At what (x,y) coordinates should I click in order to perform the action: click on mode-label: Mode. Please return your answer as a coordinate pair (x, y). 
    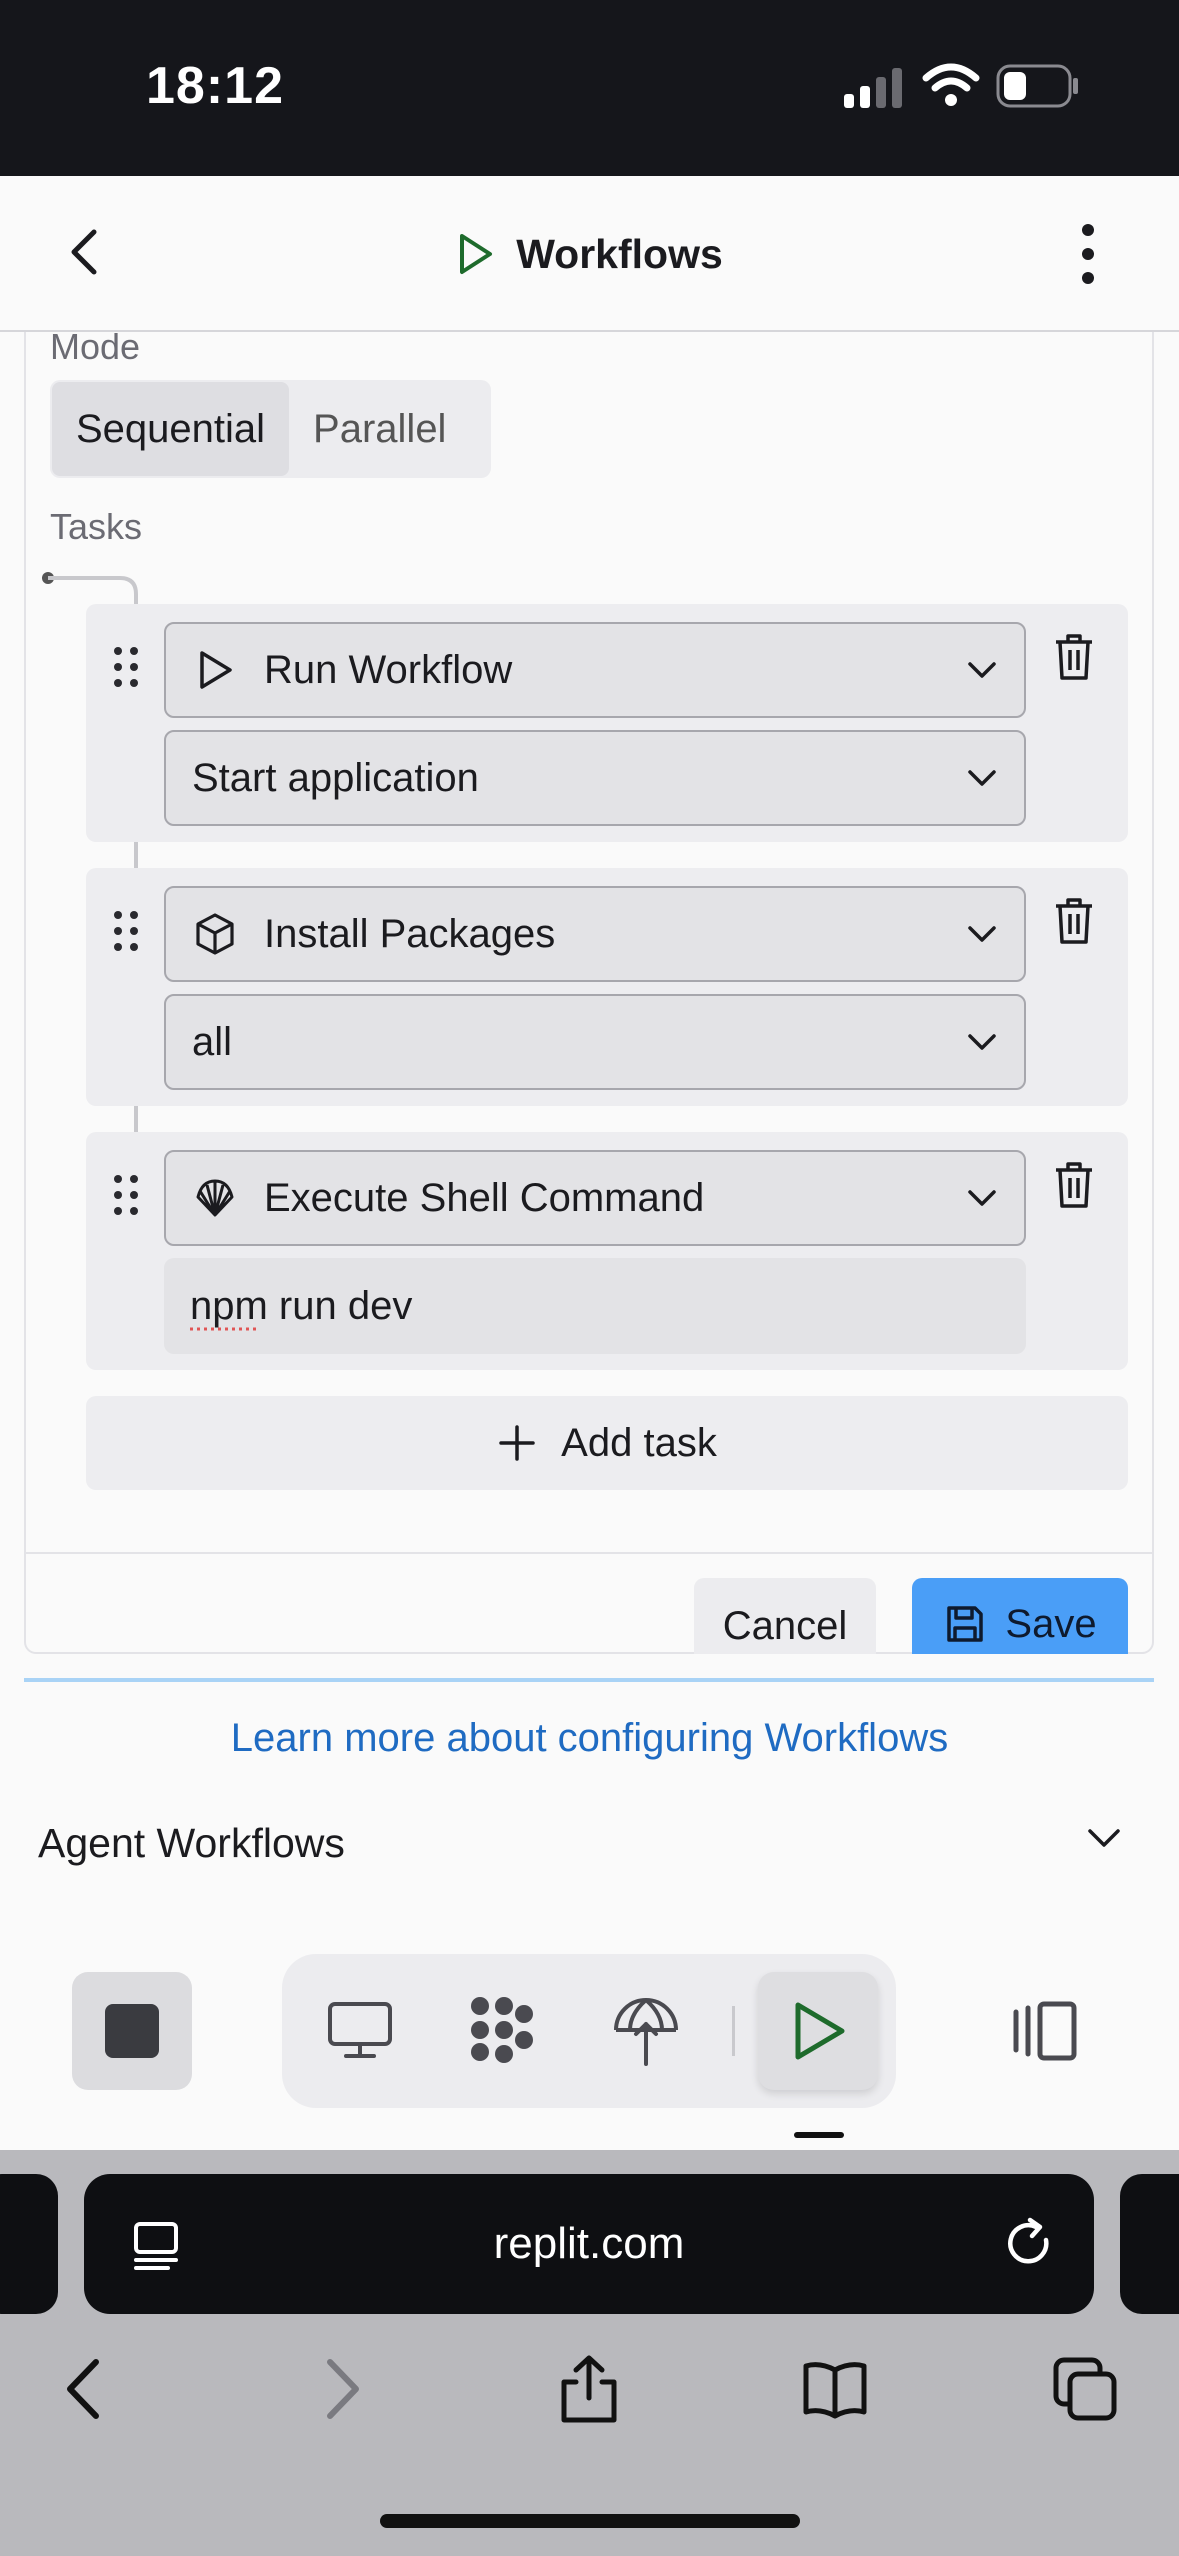
    Looking at the image, I should click on (95, 346).